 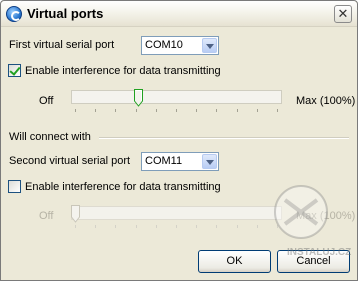 I want to click on watermark-logo-icon, so click(x=301, y=212).